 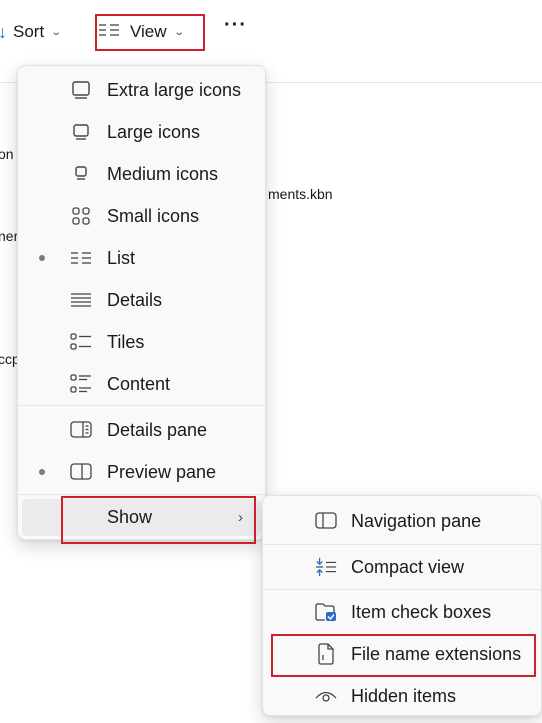 What do you see at coordinates (148, 31) in the screenshot?
I see `view-label: View` at bounding box center [148, 31].